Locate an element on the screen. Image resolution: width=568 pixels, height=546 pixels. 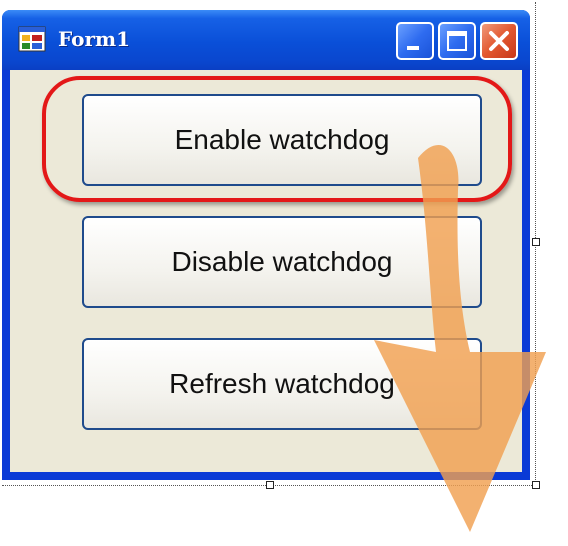
minimize-icon is located at coordinates (413, 48).